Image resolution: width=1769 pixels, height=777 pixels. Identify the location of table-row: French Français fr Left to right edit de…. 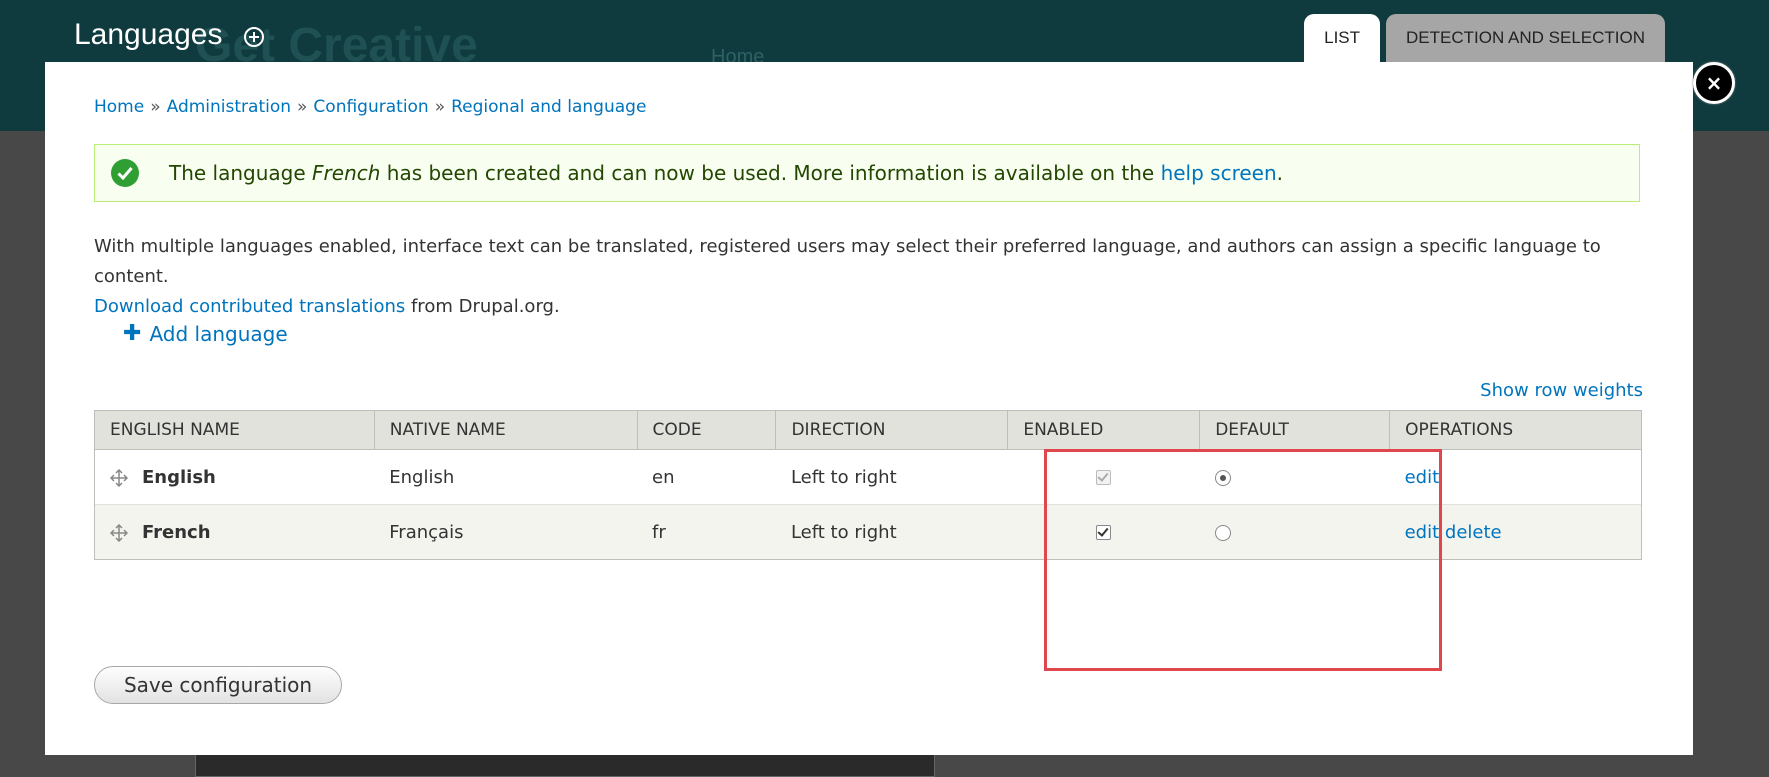
(868, 532).